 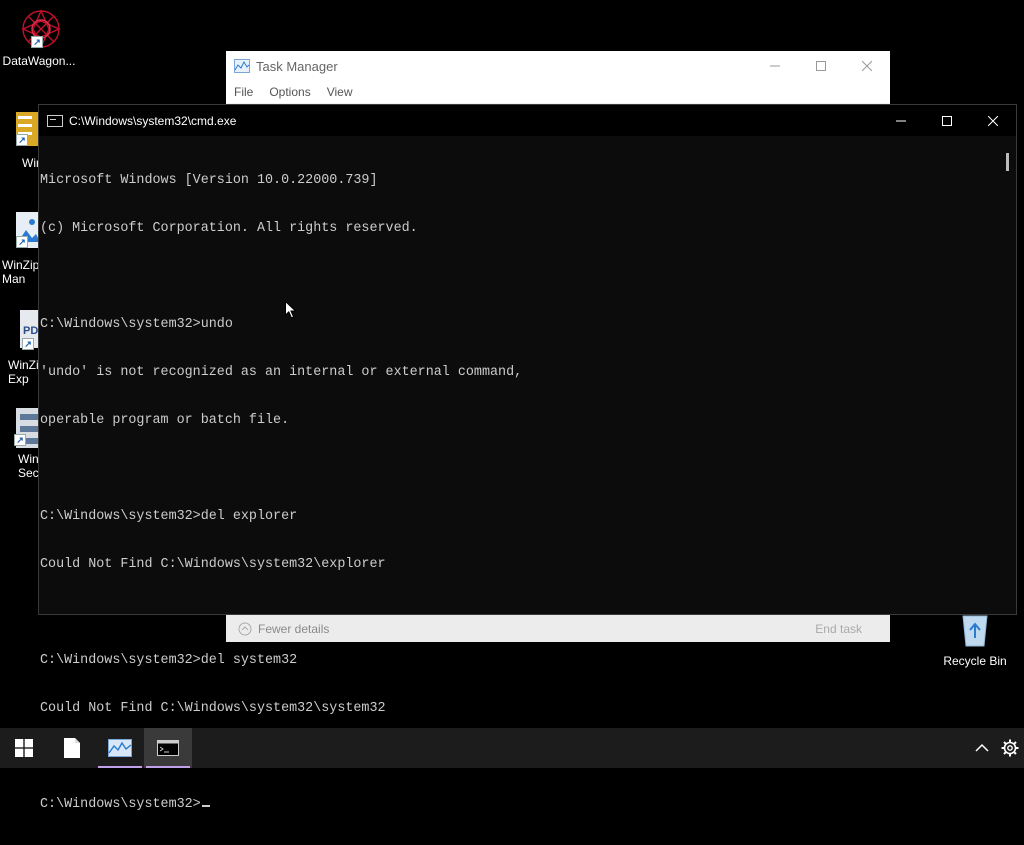 What do you see at coordinates (169, 660) in the screenshot?
I see `console-line: C:\Windows\system32>del system32` at bounding box center [169, 660].